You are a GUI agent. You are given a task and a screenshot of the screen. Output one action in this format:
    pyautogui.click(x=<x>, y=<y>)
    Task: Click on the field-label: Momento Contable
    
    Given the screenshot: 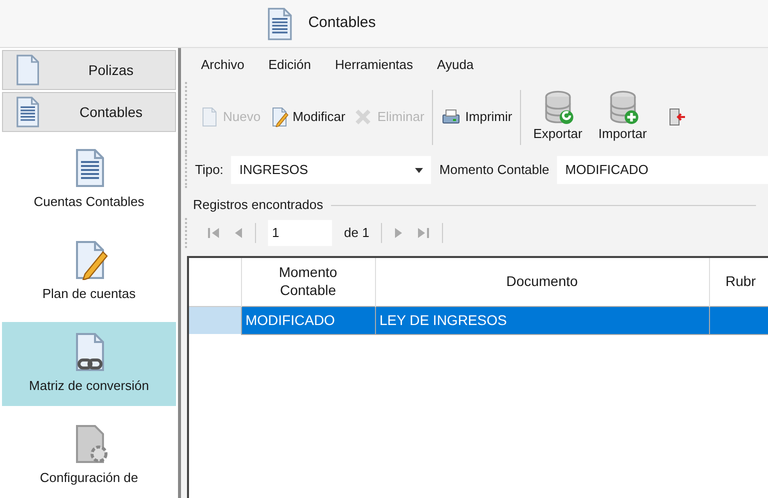 What is the action you would take?
    pyautogui.click(x=494, y=170)
    